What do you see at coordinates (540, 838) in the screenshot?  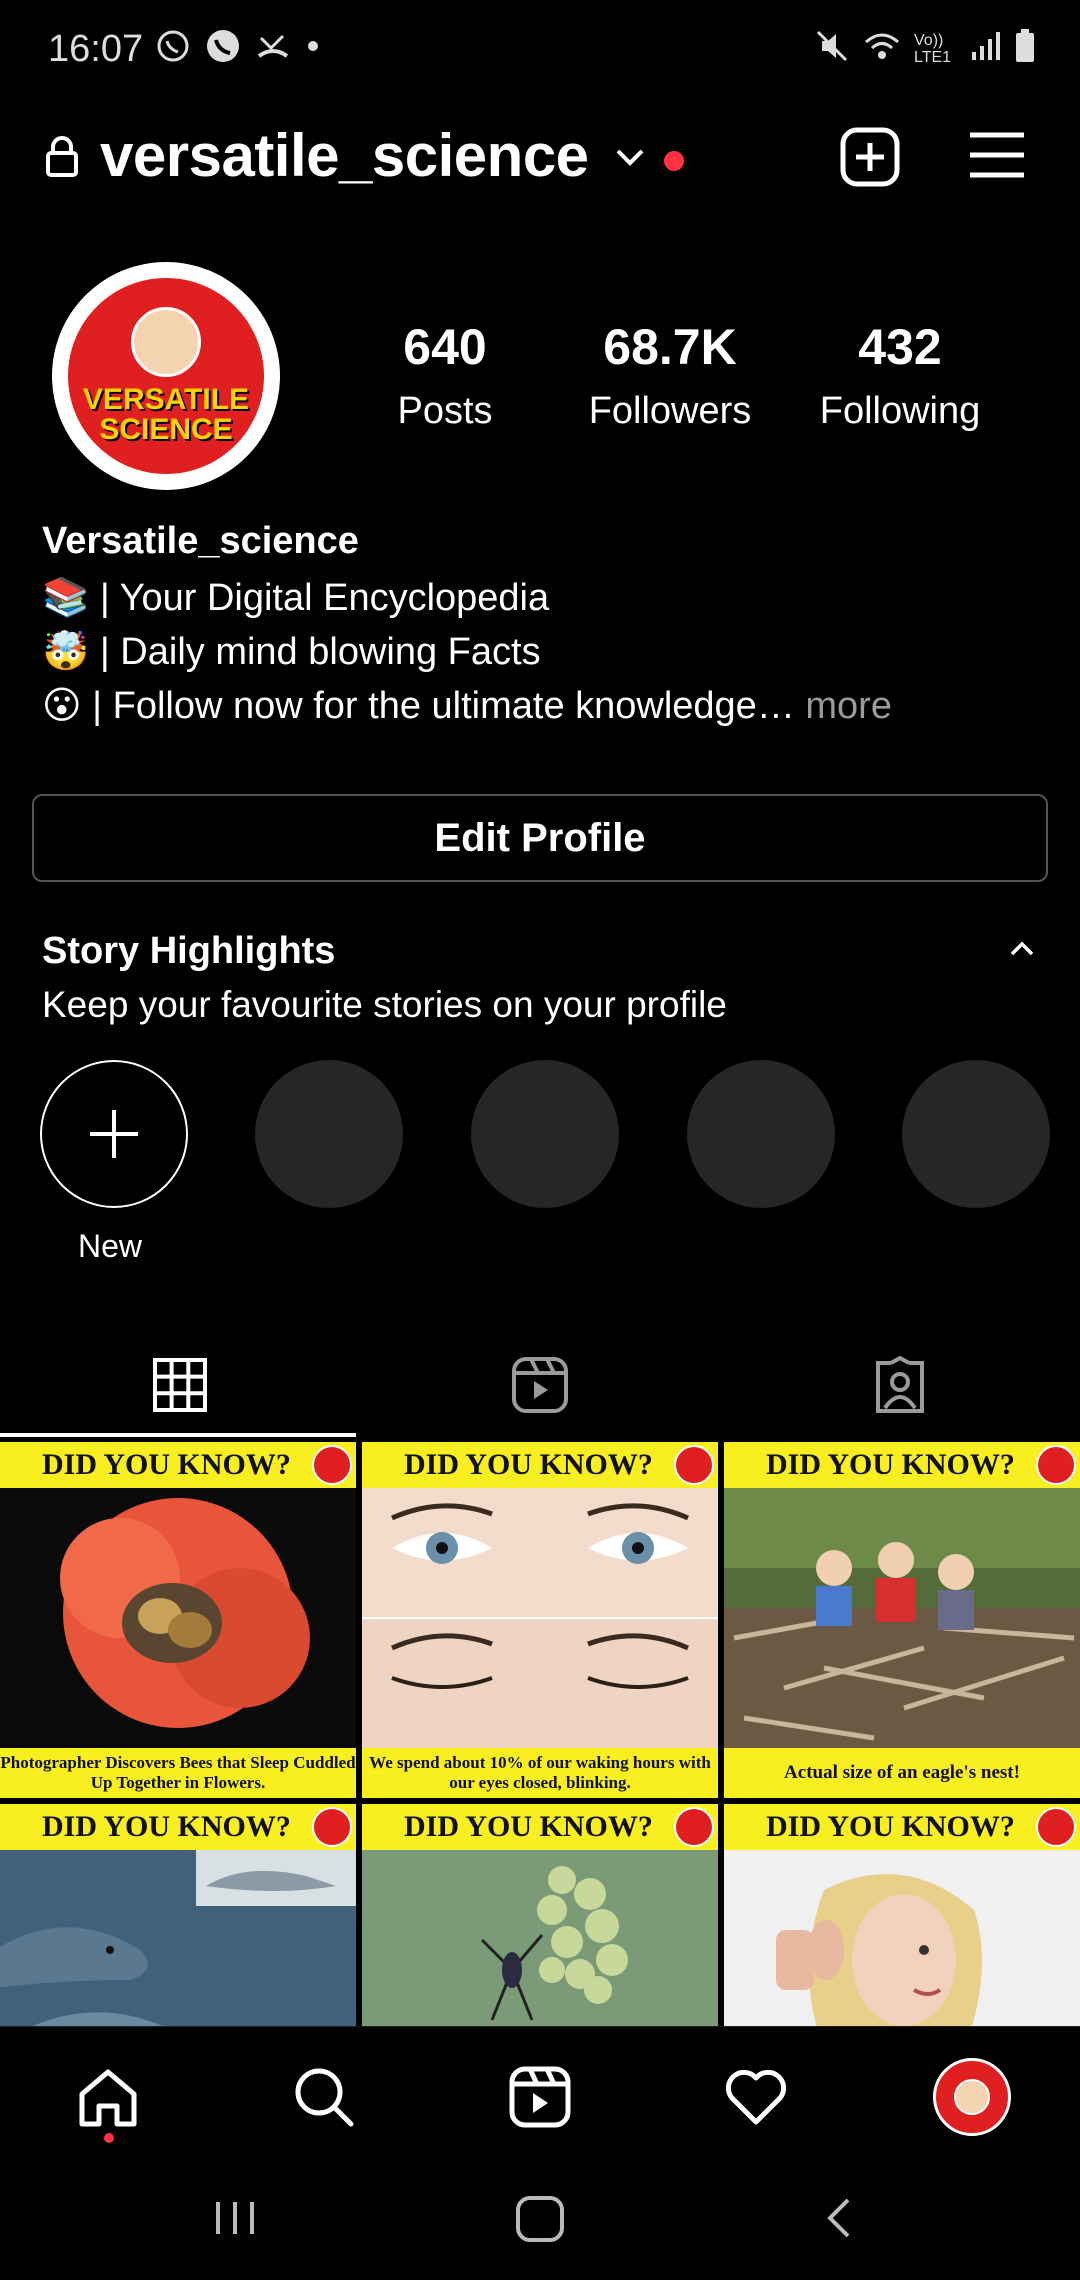 I see `edit-profile-button: Edit Profile` at bounding box center [540, 838].